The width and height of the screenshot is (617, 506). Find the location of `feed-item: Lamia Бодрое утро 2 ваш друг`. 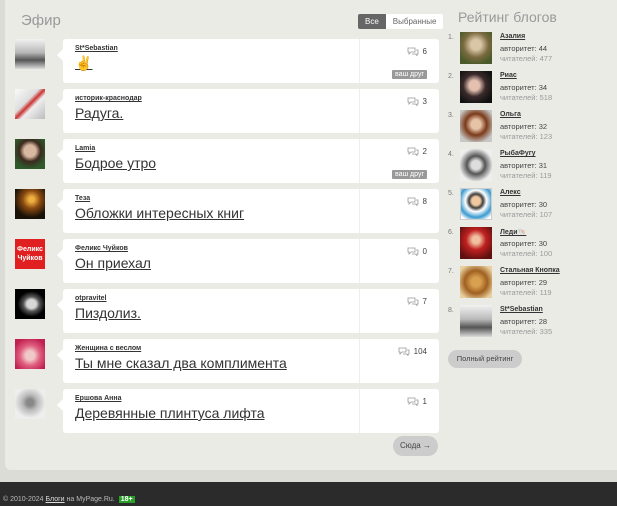

feed-item: Lamia Бодрое утро 2 ваш друг is located at coordinates (227, 161).